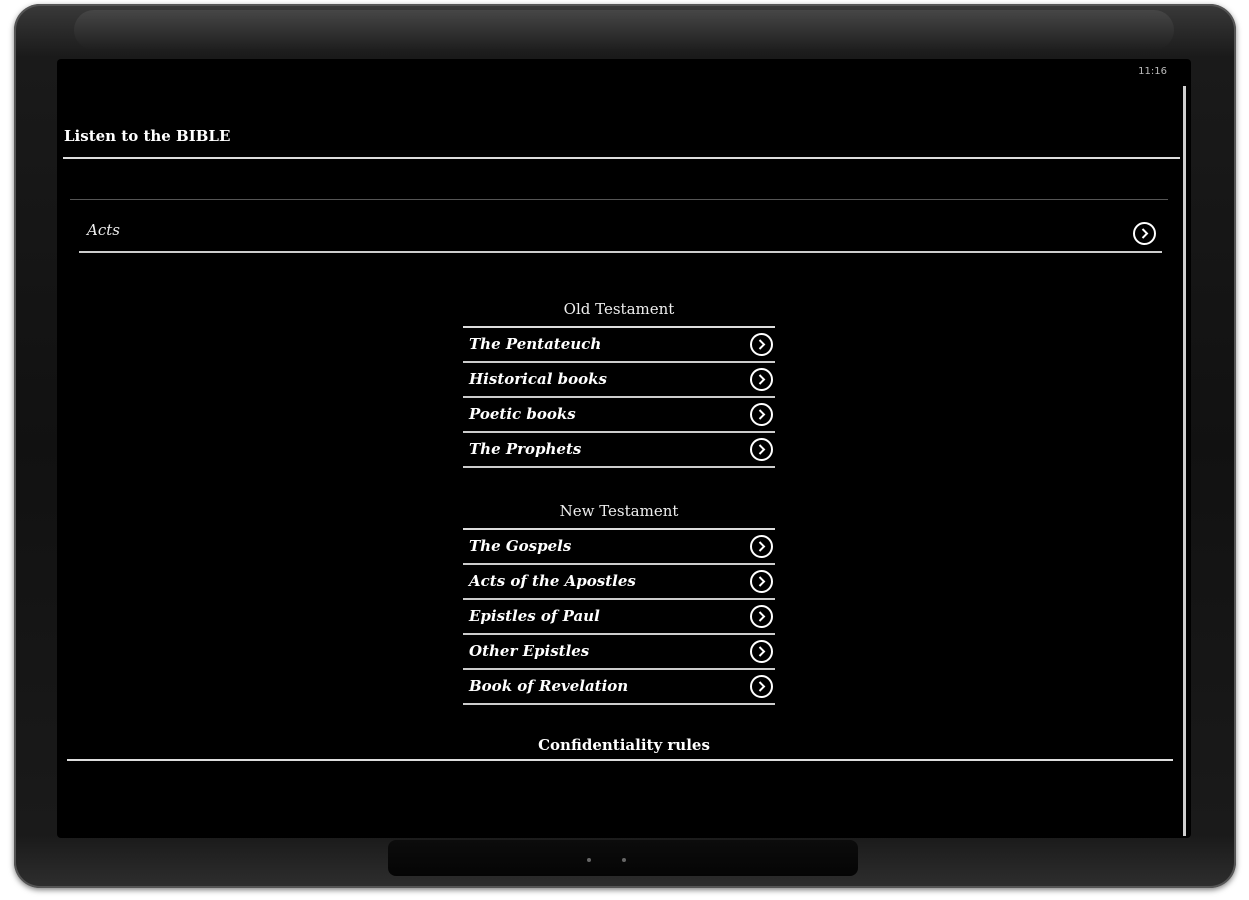 The height and width of the screenshot is (900, 1249). I want to click on list-item-pentateuch: The Pentateuch, so click(619, 345).